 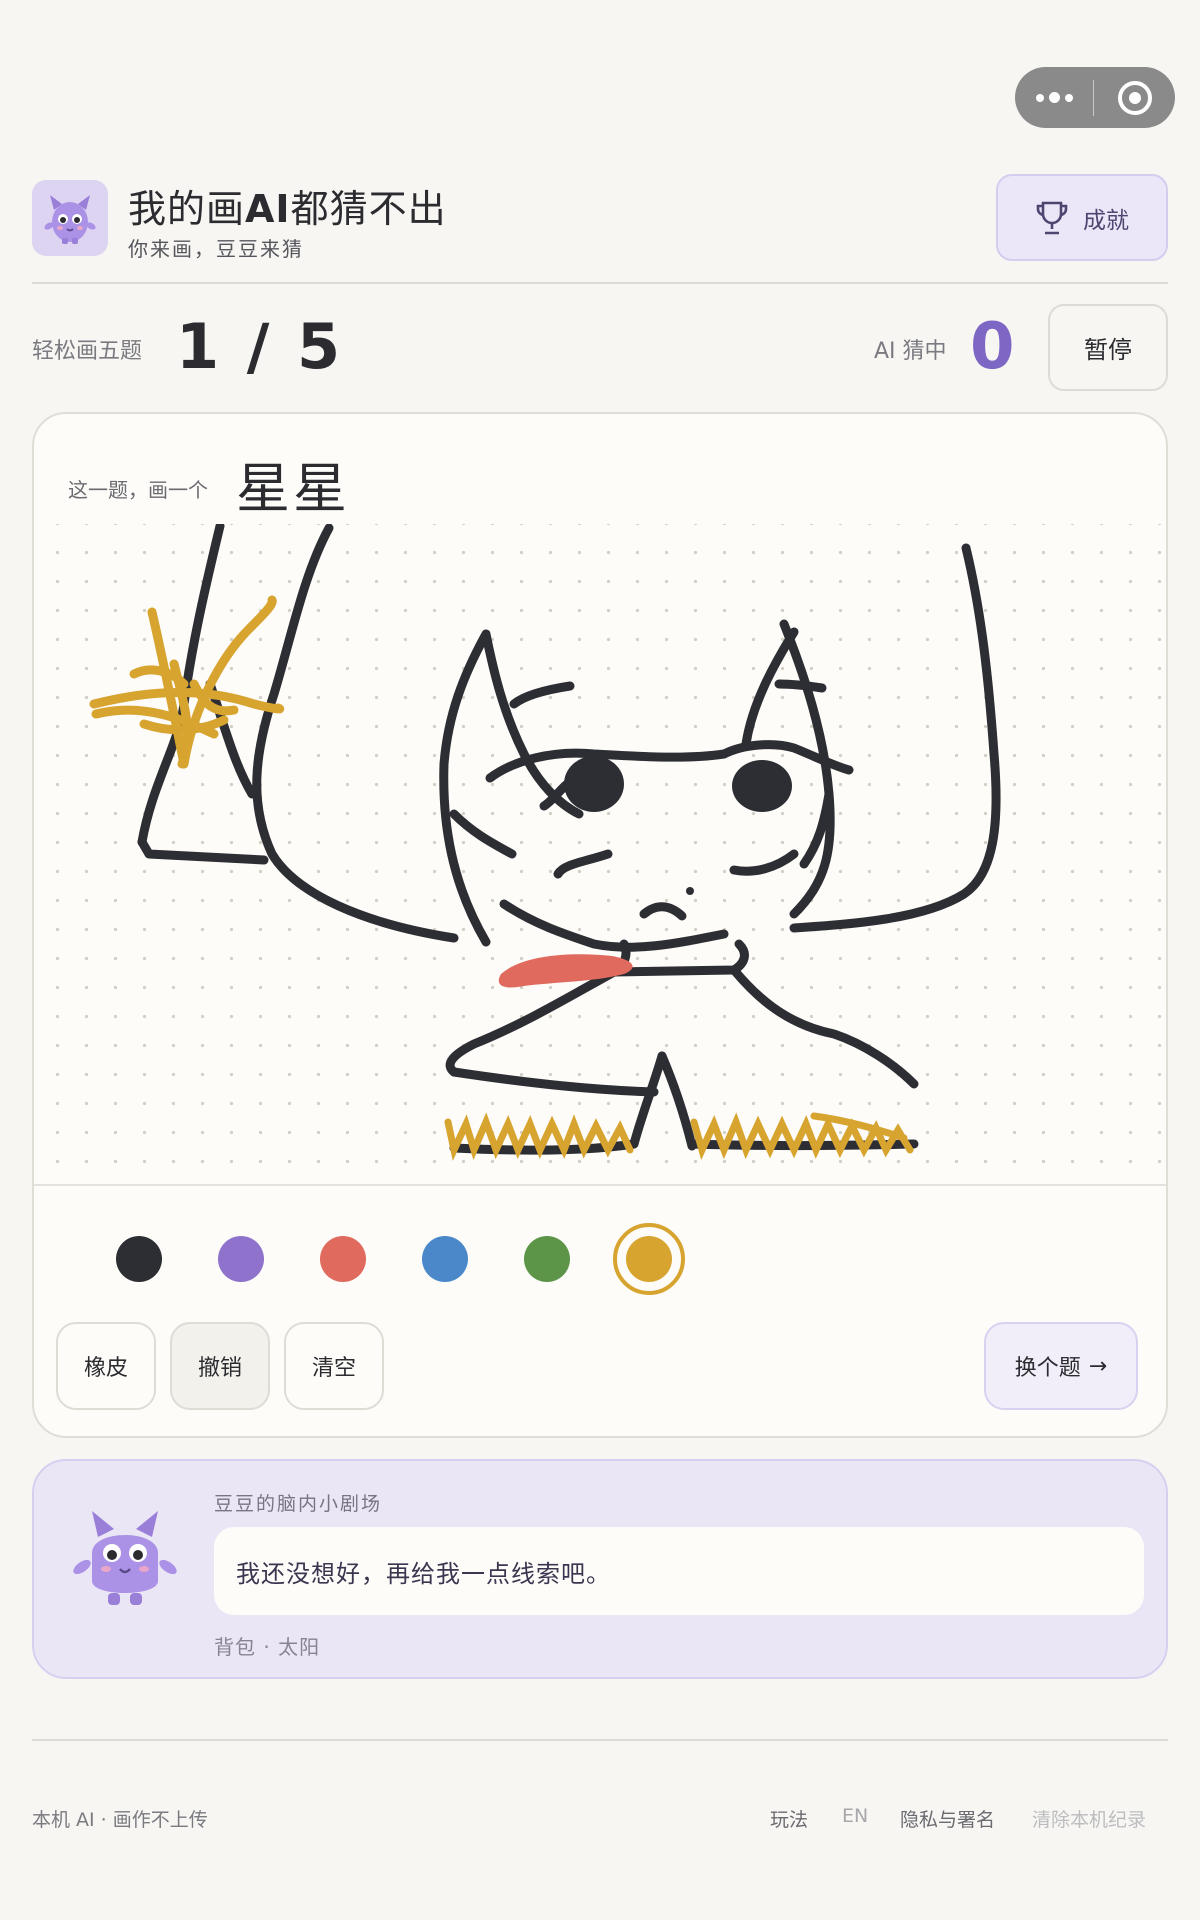 What do you see at coordinates (600, 283) in the screenshot?
I see `header-divider` at bounding box center [600, 283].